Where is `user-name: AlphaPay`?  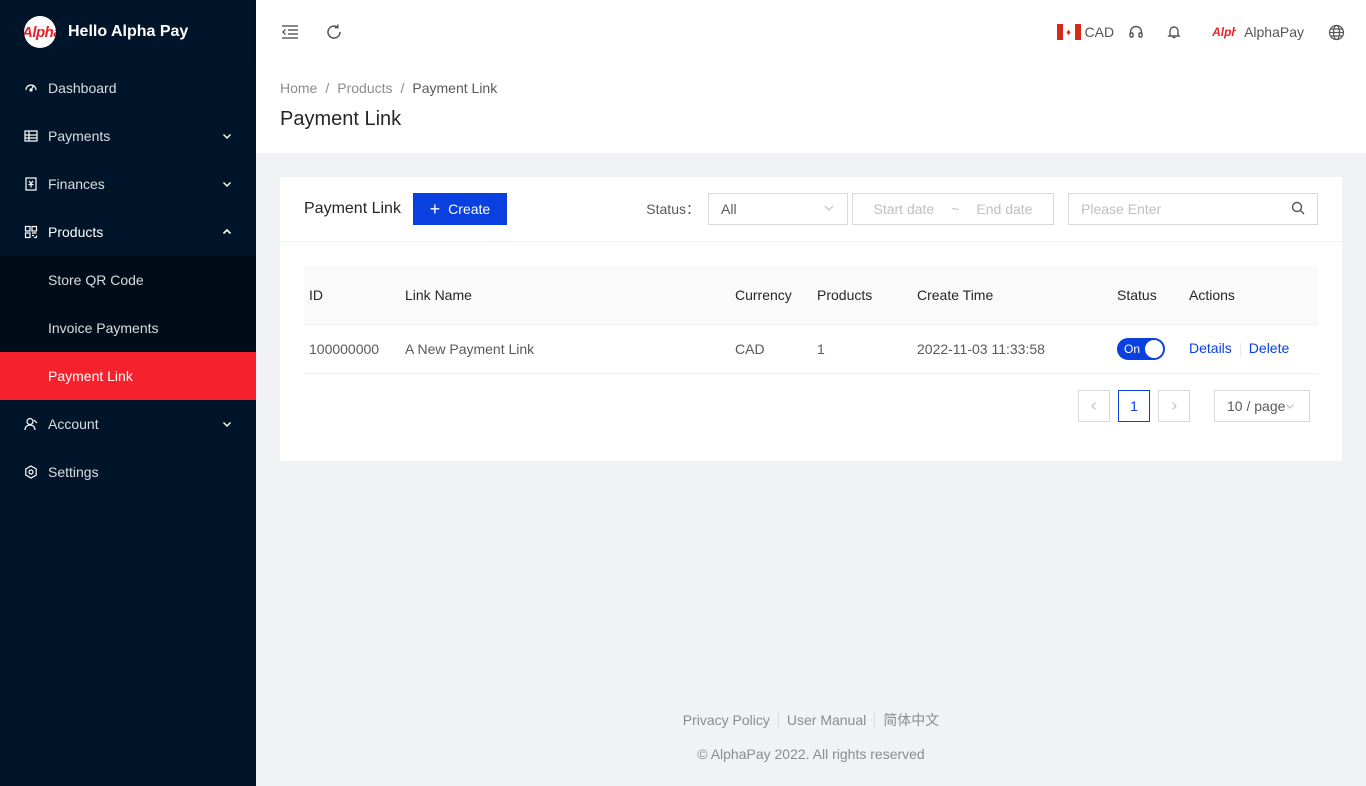
user-name: AlphaPay is located at coordinates (1274, 32).